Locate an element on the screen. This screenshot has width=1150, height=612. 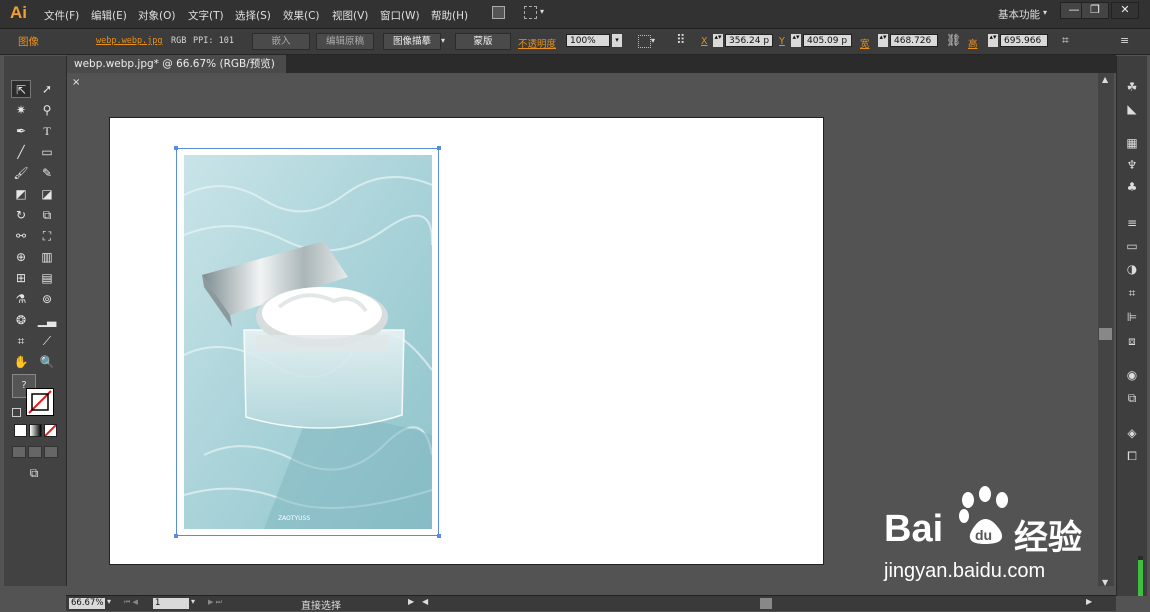
free-transform-tool-icon: ⛶ is located at coordinates (47, 236).